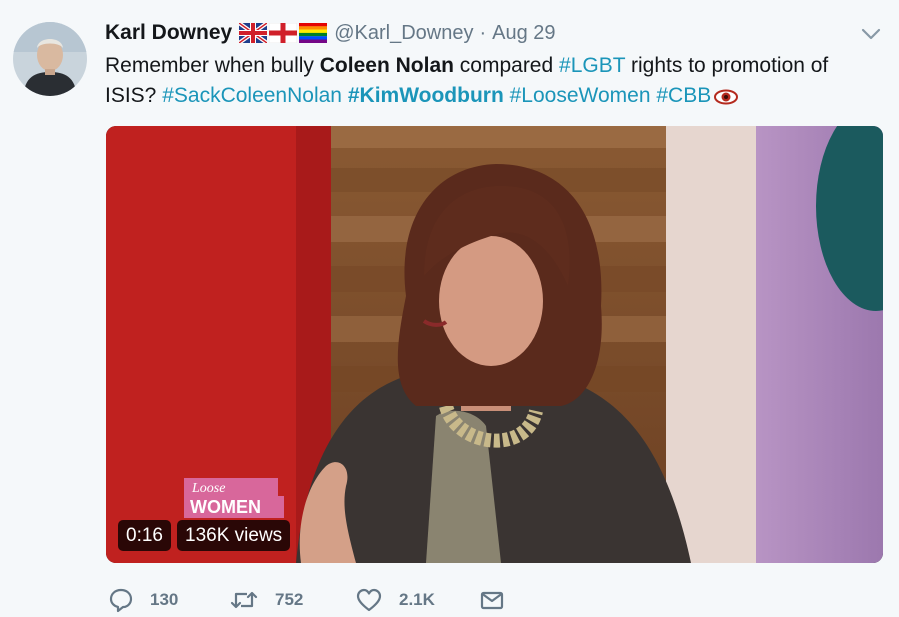 The width and height of the screenshot is (899, 617). I want to click on loose-women-logo: Loose WOMEN, so click(234, 498).